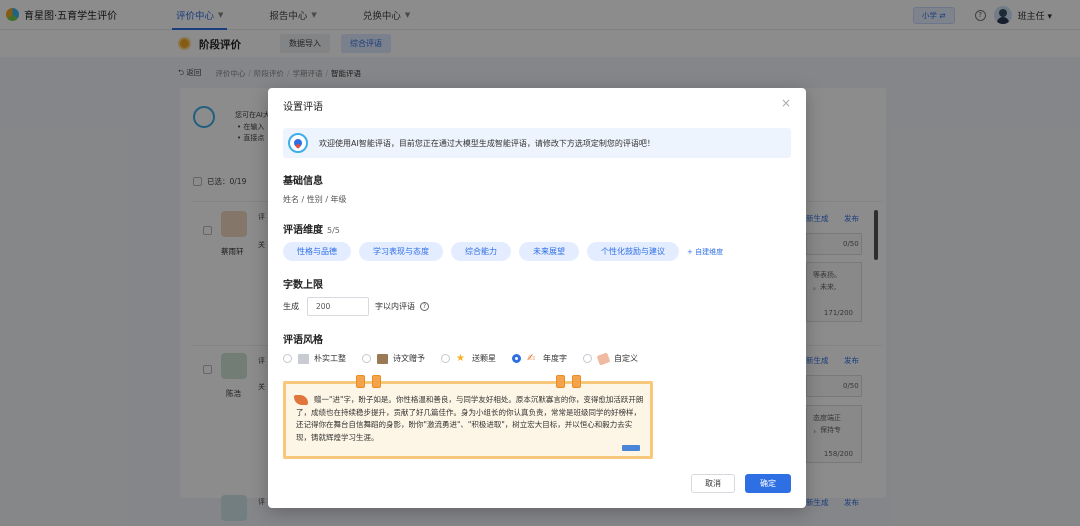 This screenshot has height=526, width=1080. Describe the element at coordinates (382, 358) in the screenshot. I see `scroll-icon` at that location.